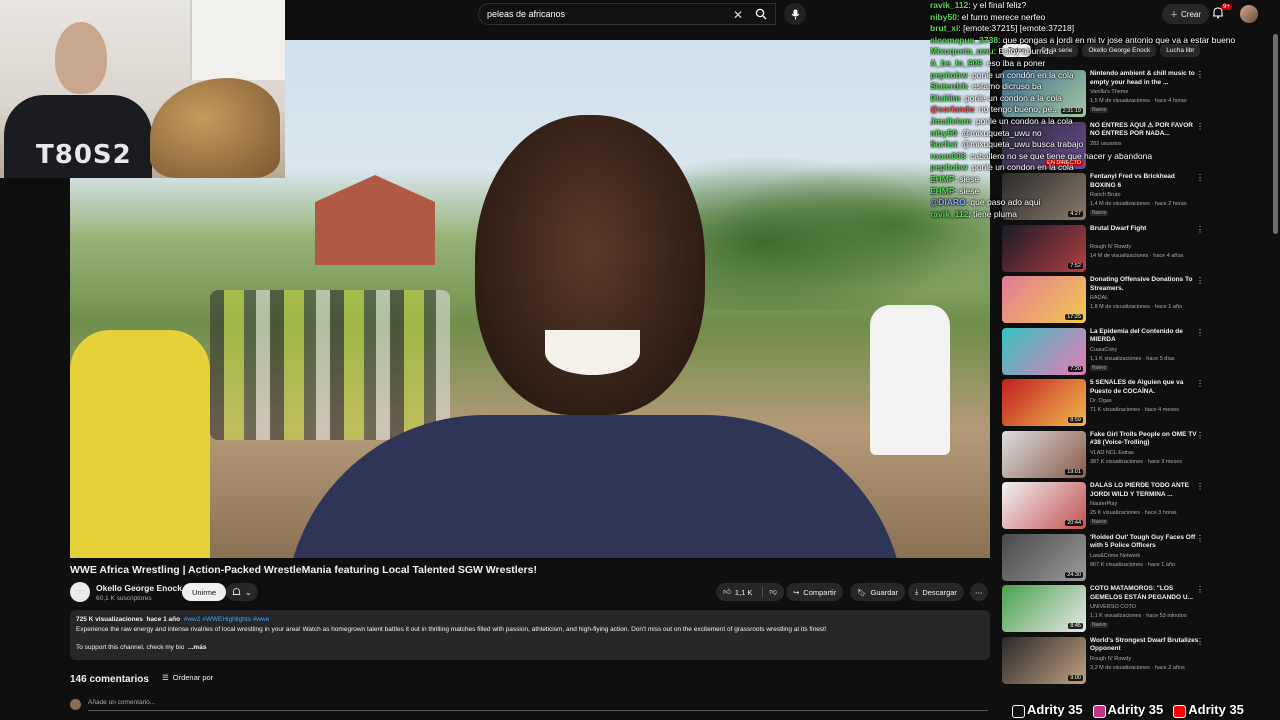 This screenshot has width=1280, height=720. I want to click on chat-message: Slaterdrh: estamo dicruso ba, so click(1105, 87).